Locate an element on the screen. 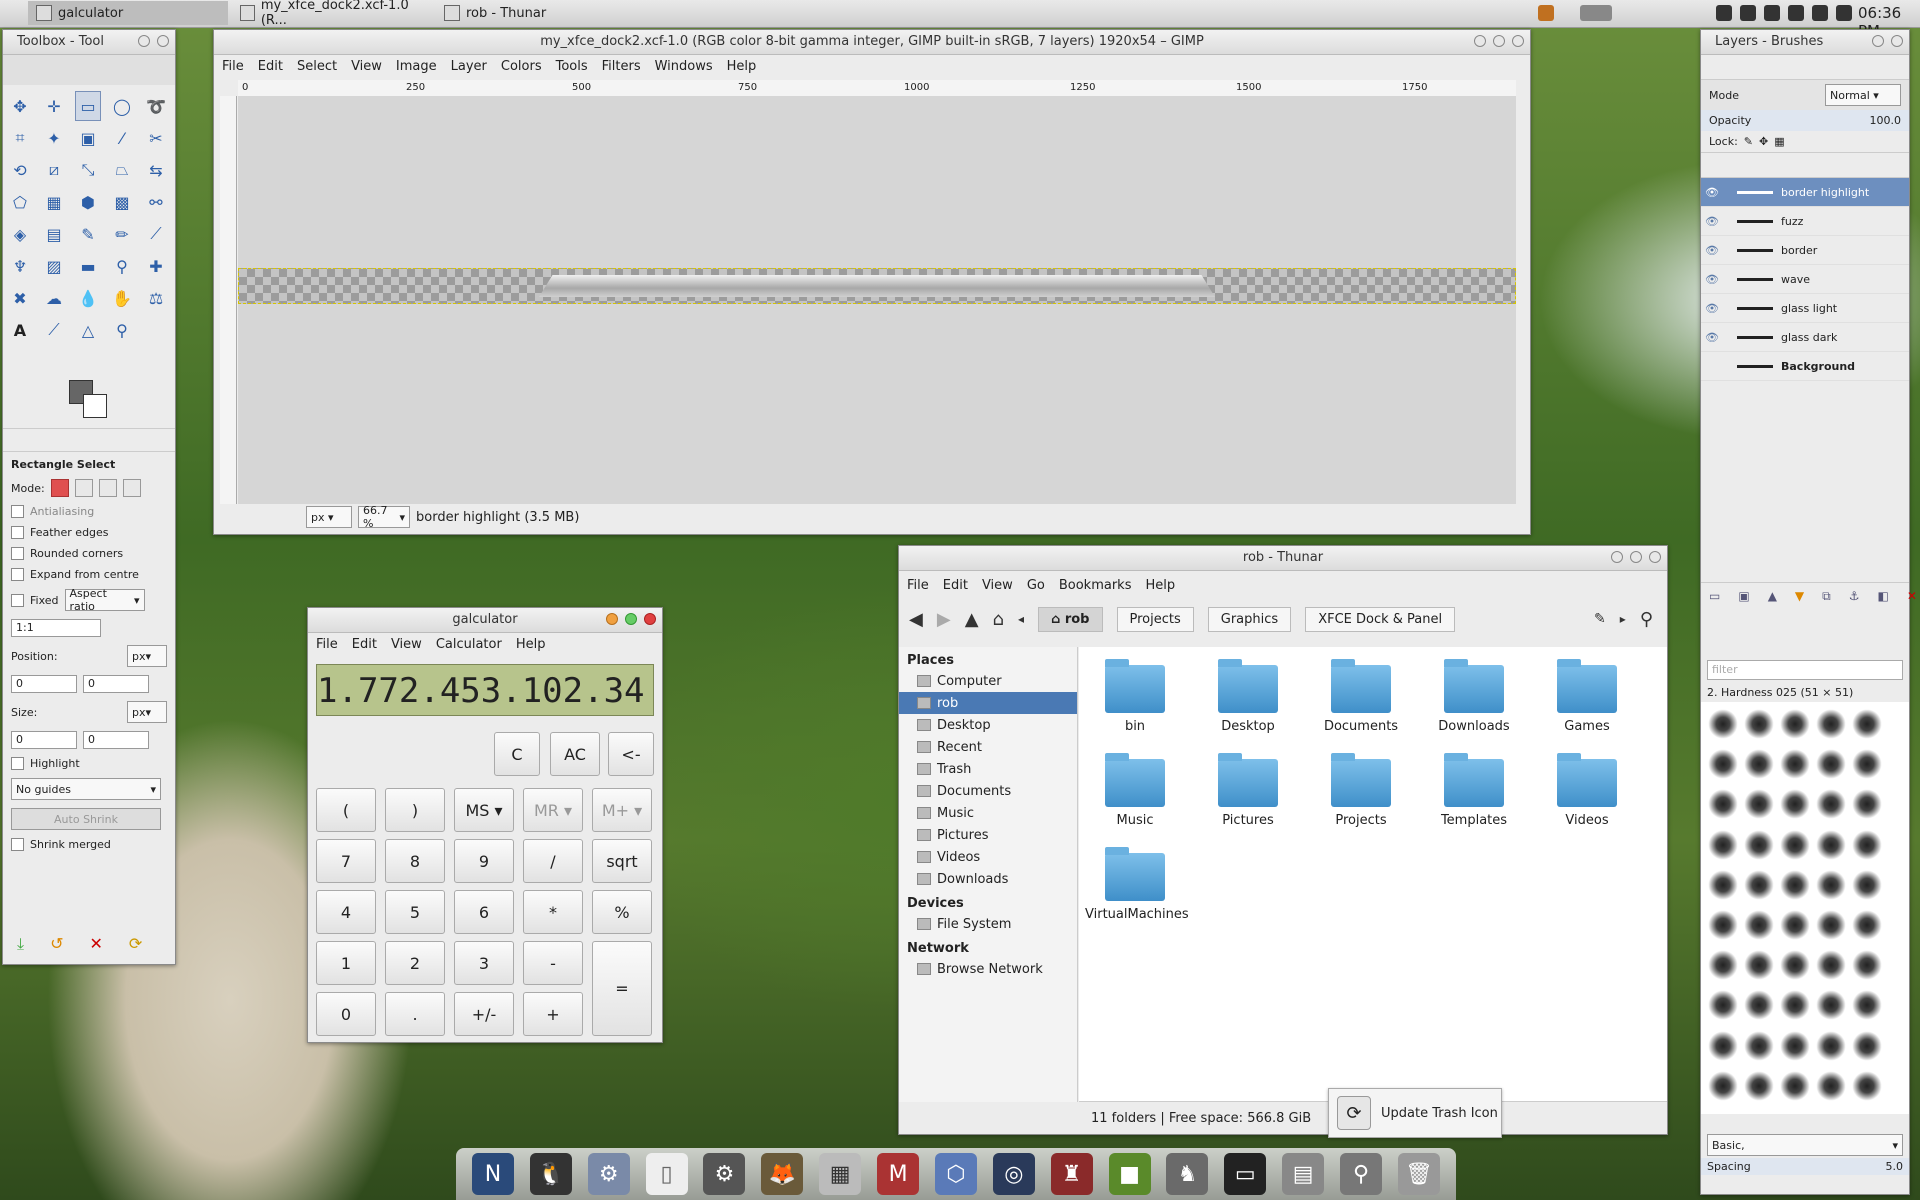 The image size is (1920, 1200). search-icon: ⚲ is located at coordinates (1361, 1174).